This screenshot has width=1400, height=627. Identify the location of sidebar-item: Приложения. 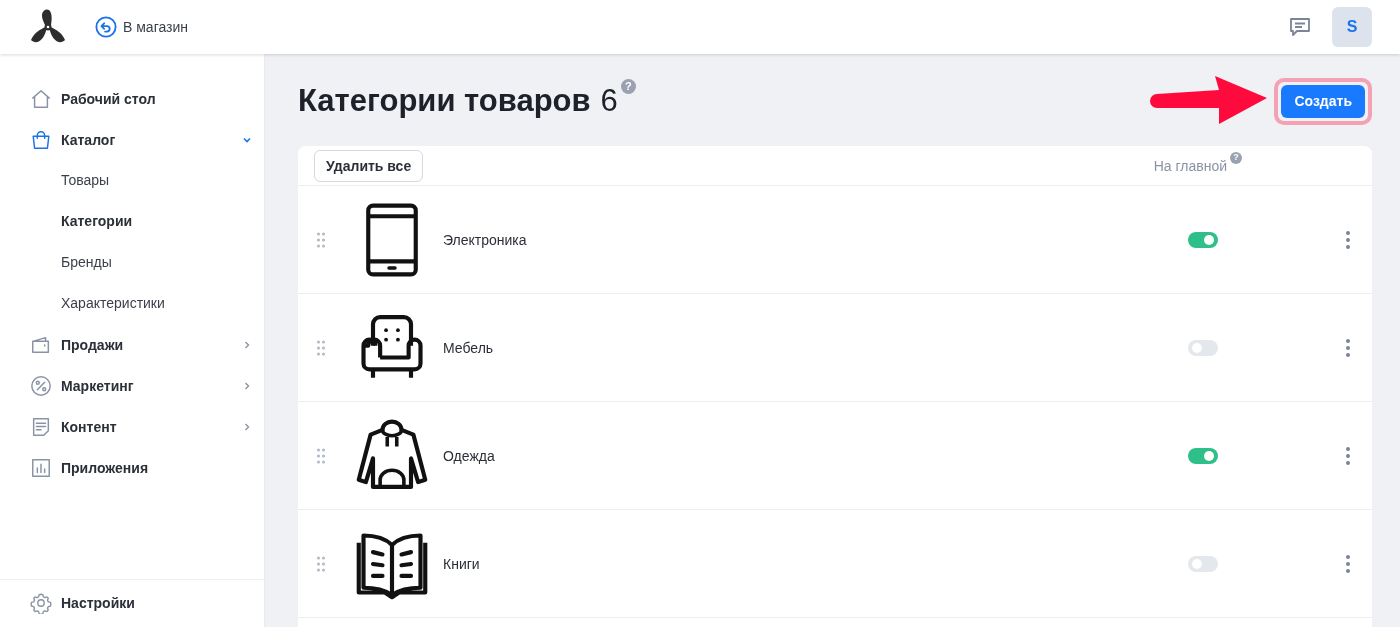
(132, 467).